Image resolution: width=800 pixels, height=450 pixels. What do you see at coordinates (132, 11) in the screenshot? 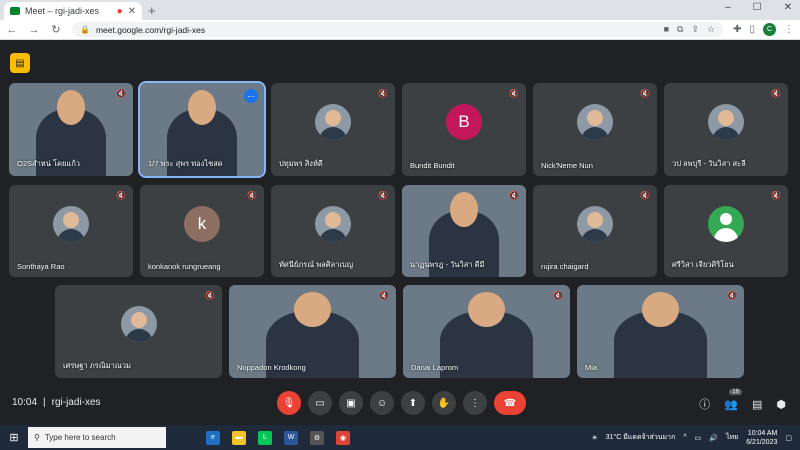
I see `close-tab-icon: ✕` at bounding box center [132, 11].